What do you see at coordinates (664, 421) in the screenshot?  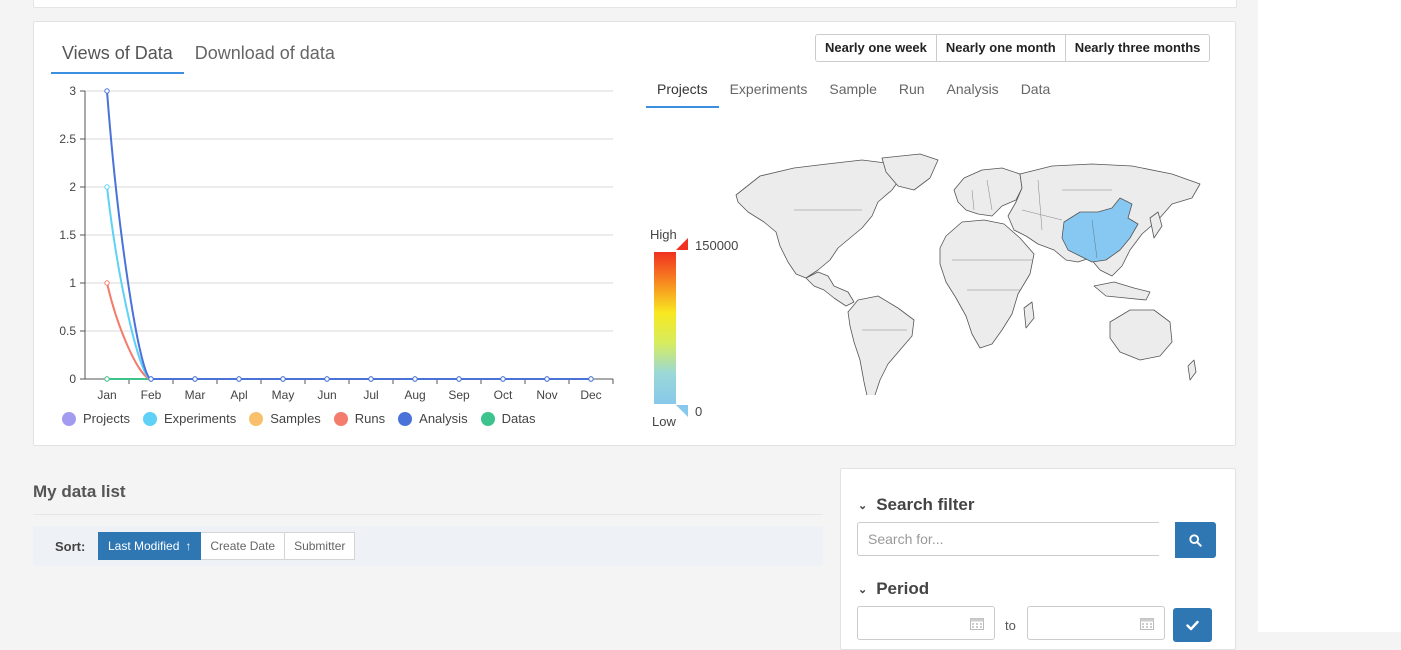 I see `visualmap-low-label: Low` at bounding box center [664, 421].